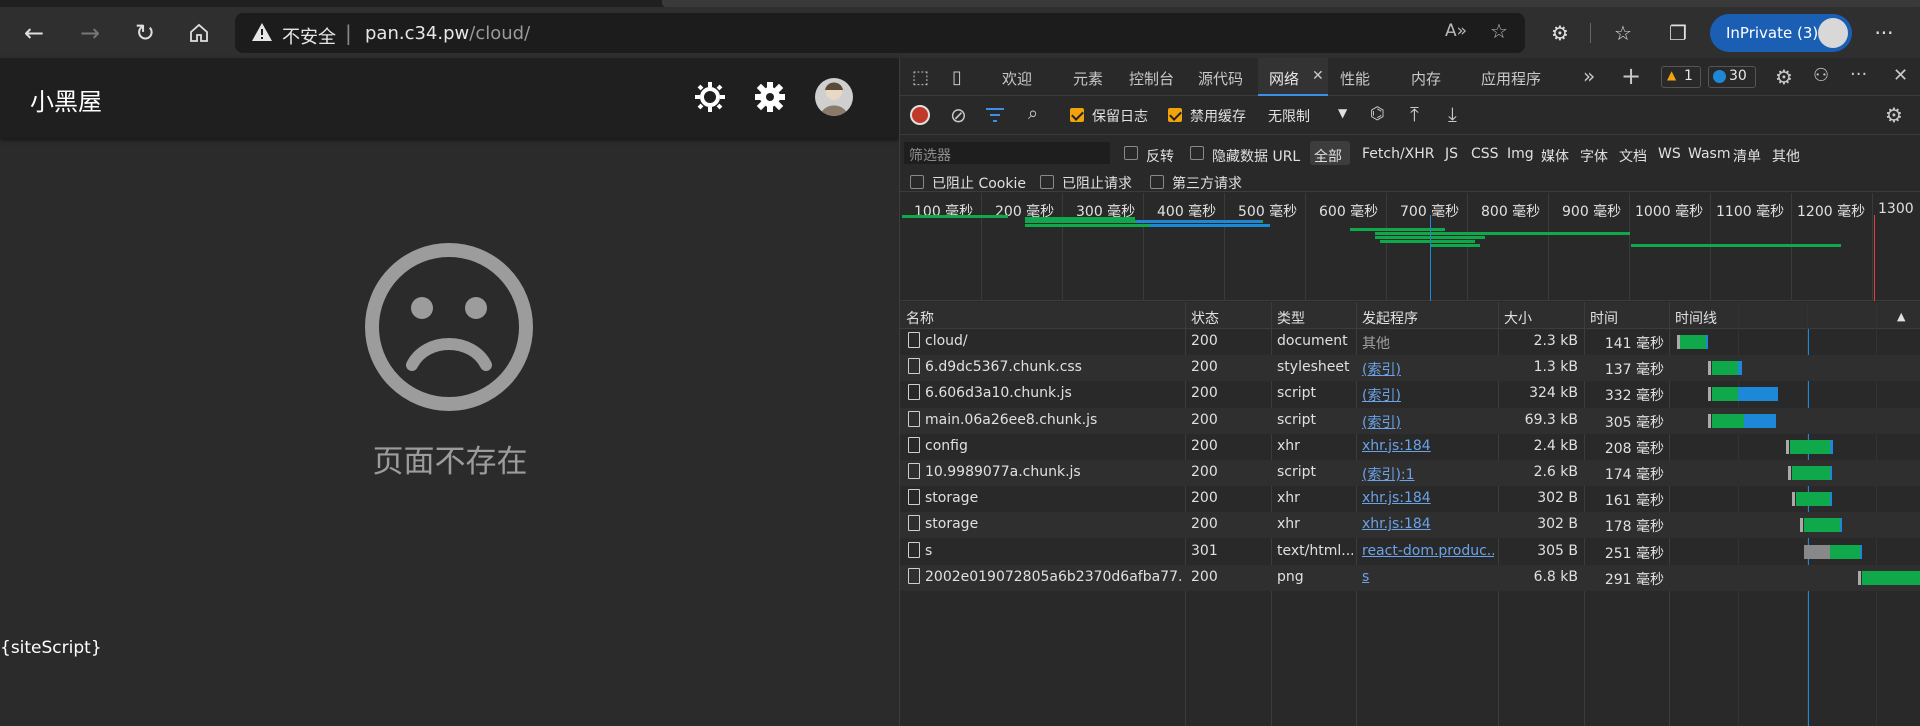 Image resolution: width=1920 pixels, height=726 pixels. Describe the element at coordinates (1604, 318) in the screenshot. I see `col-time: 时间` at that location.